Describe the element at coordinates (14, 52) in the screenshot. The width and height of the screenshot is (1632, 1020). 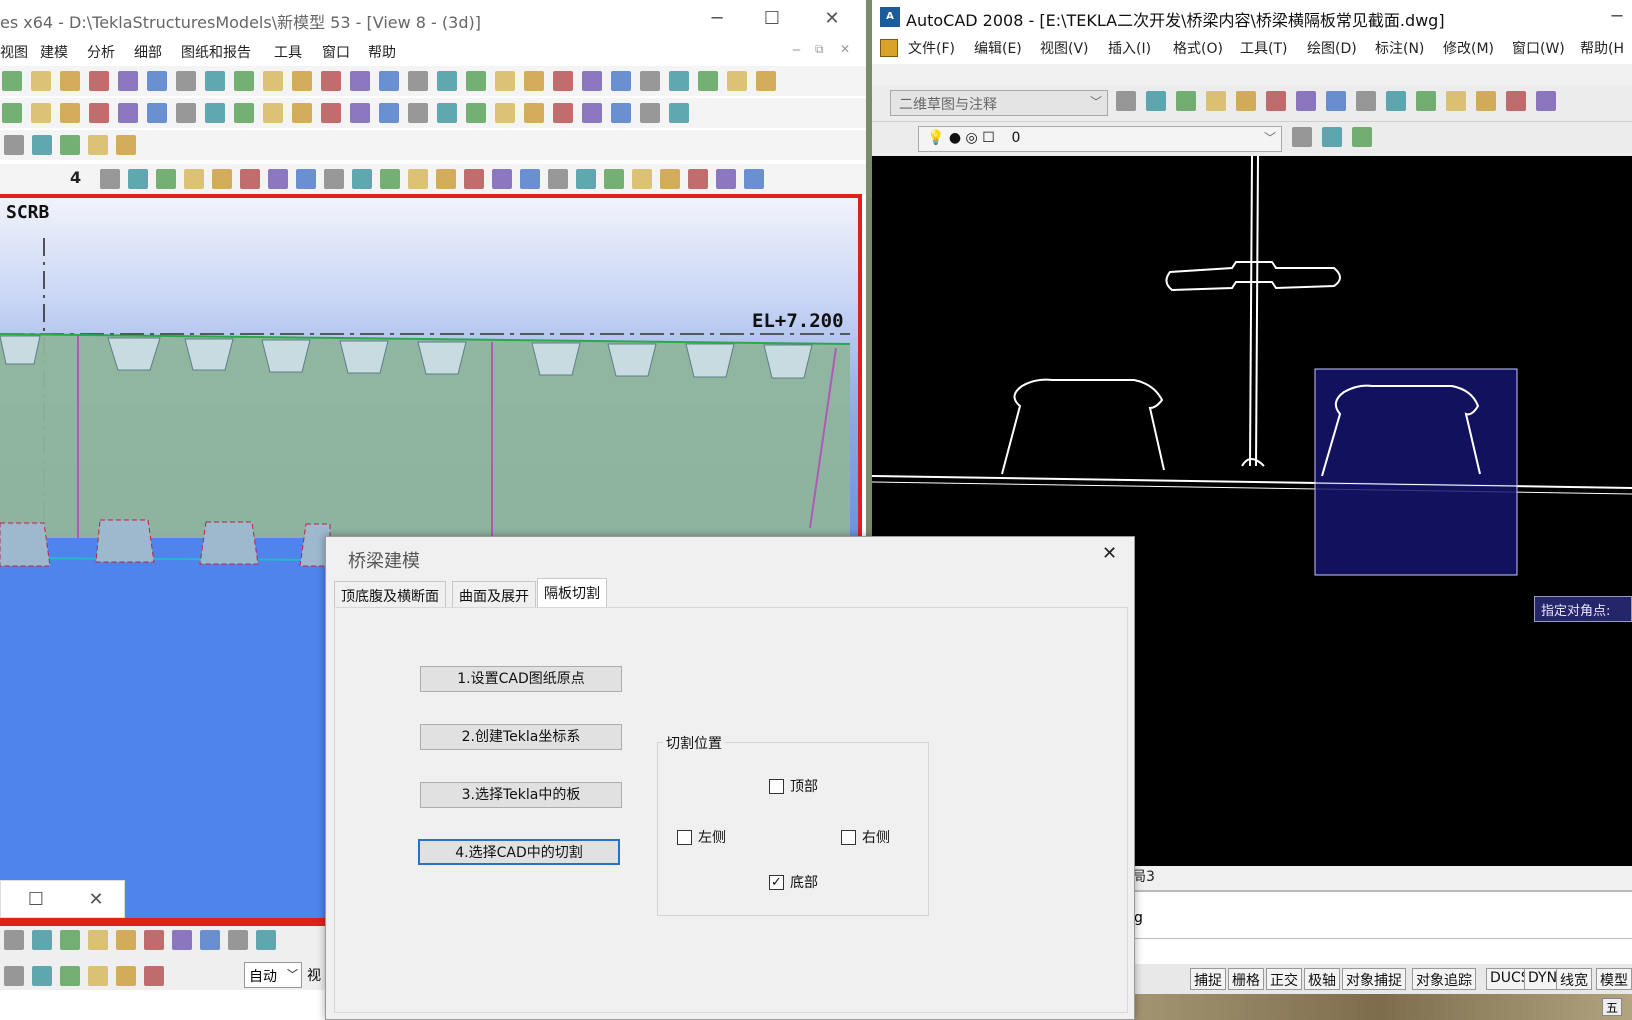
I see `tekla-menu-view: 视图` at that location.